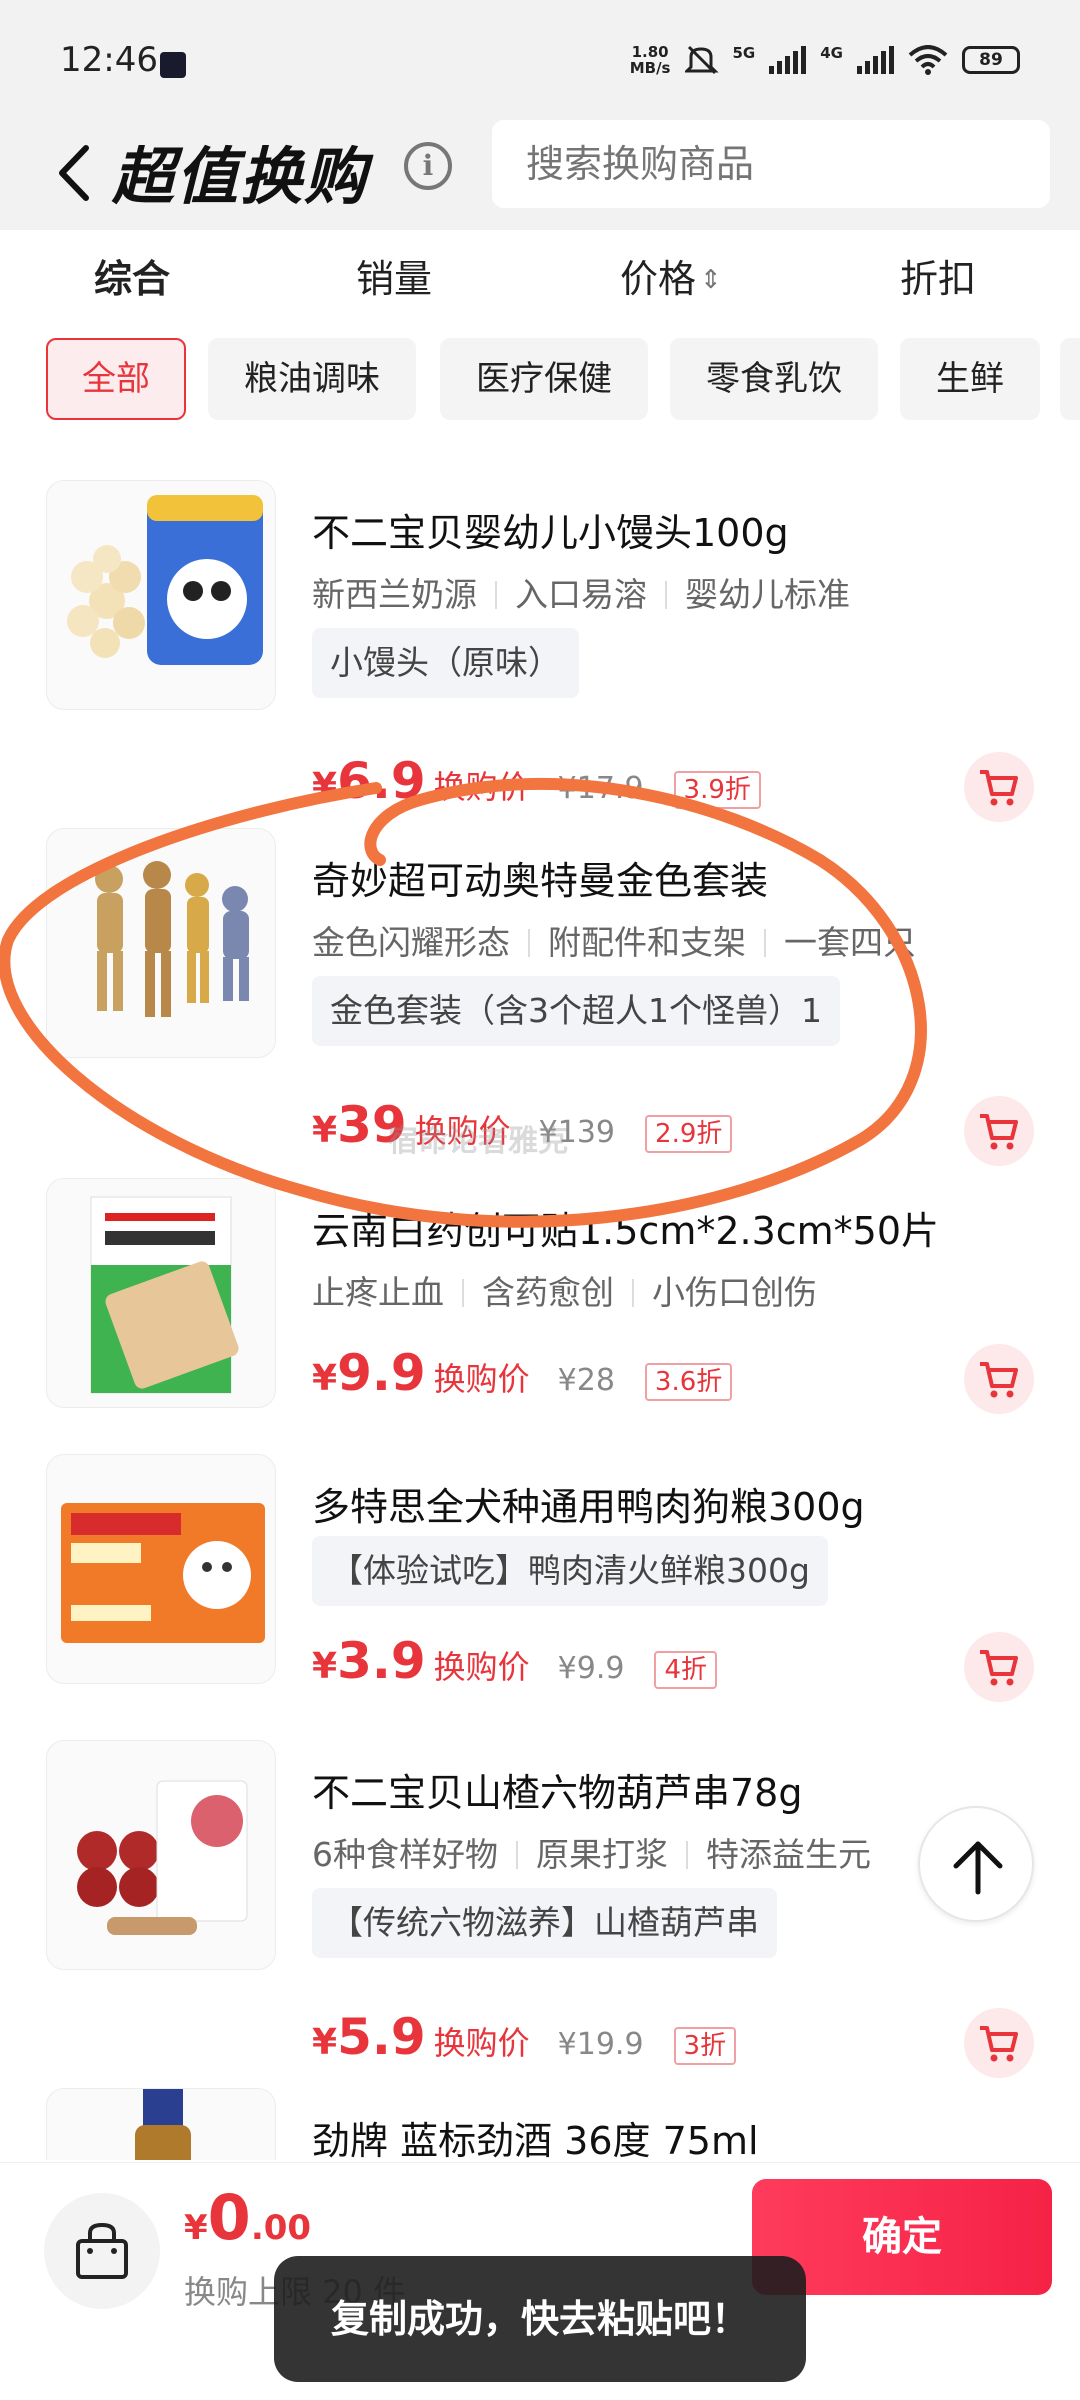  What do you see at coordinates (78, 173) in the screenshot?
I see `back-arrow-icon` at bounding box center [78, 173].